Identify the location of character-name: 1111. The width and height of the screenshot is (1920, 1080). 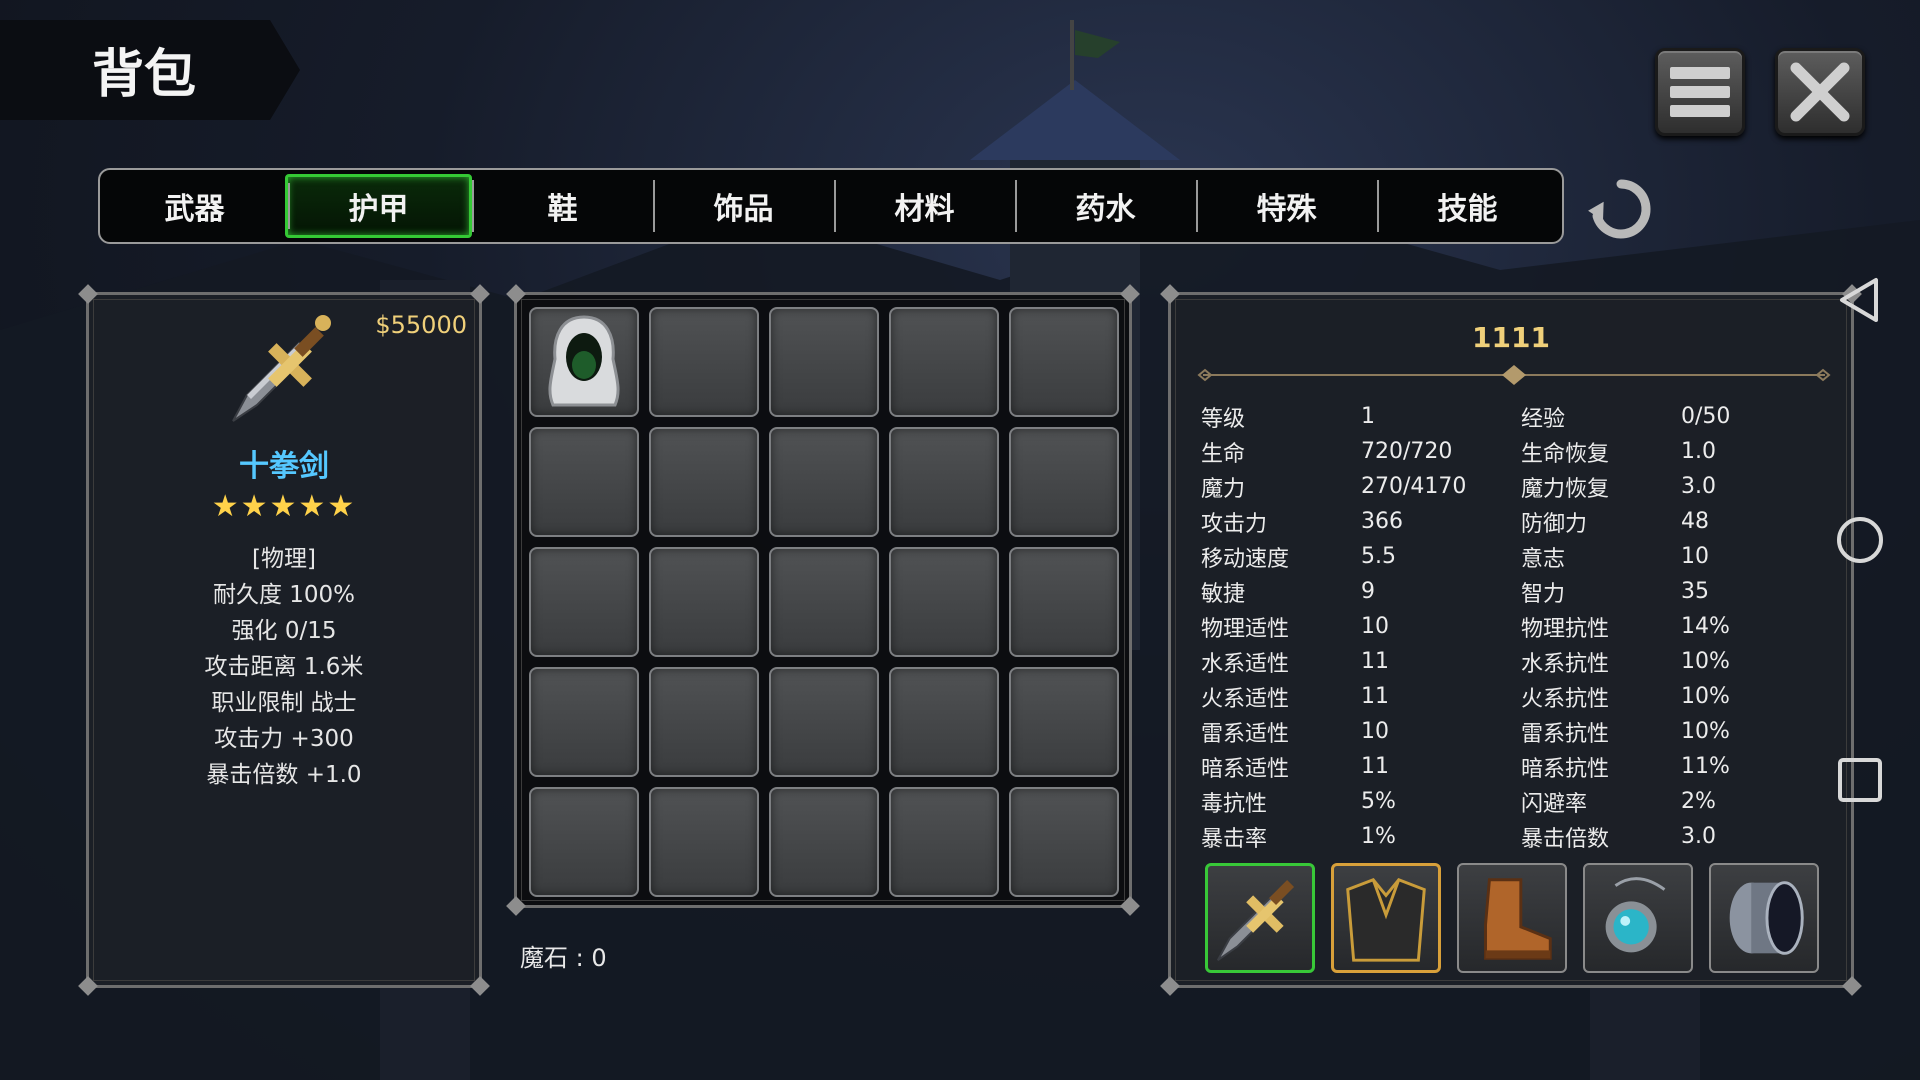
(1511, 337).